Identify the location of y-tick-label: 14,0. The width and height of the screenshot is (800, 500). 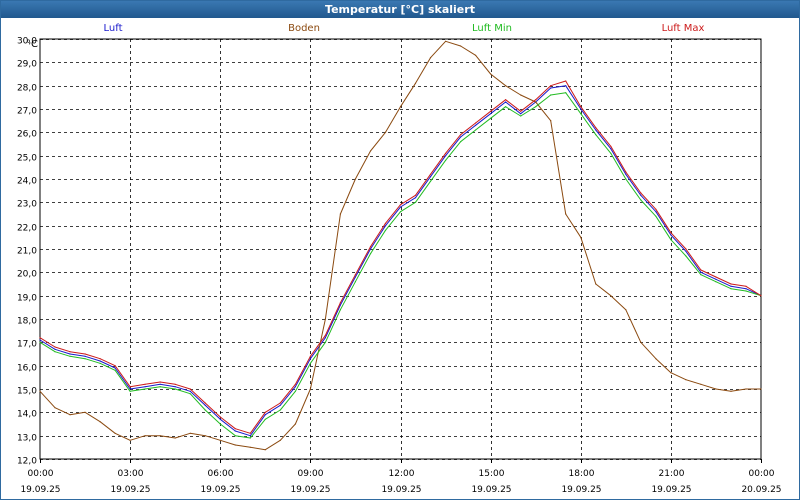
(27, 415).